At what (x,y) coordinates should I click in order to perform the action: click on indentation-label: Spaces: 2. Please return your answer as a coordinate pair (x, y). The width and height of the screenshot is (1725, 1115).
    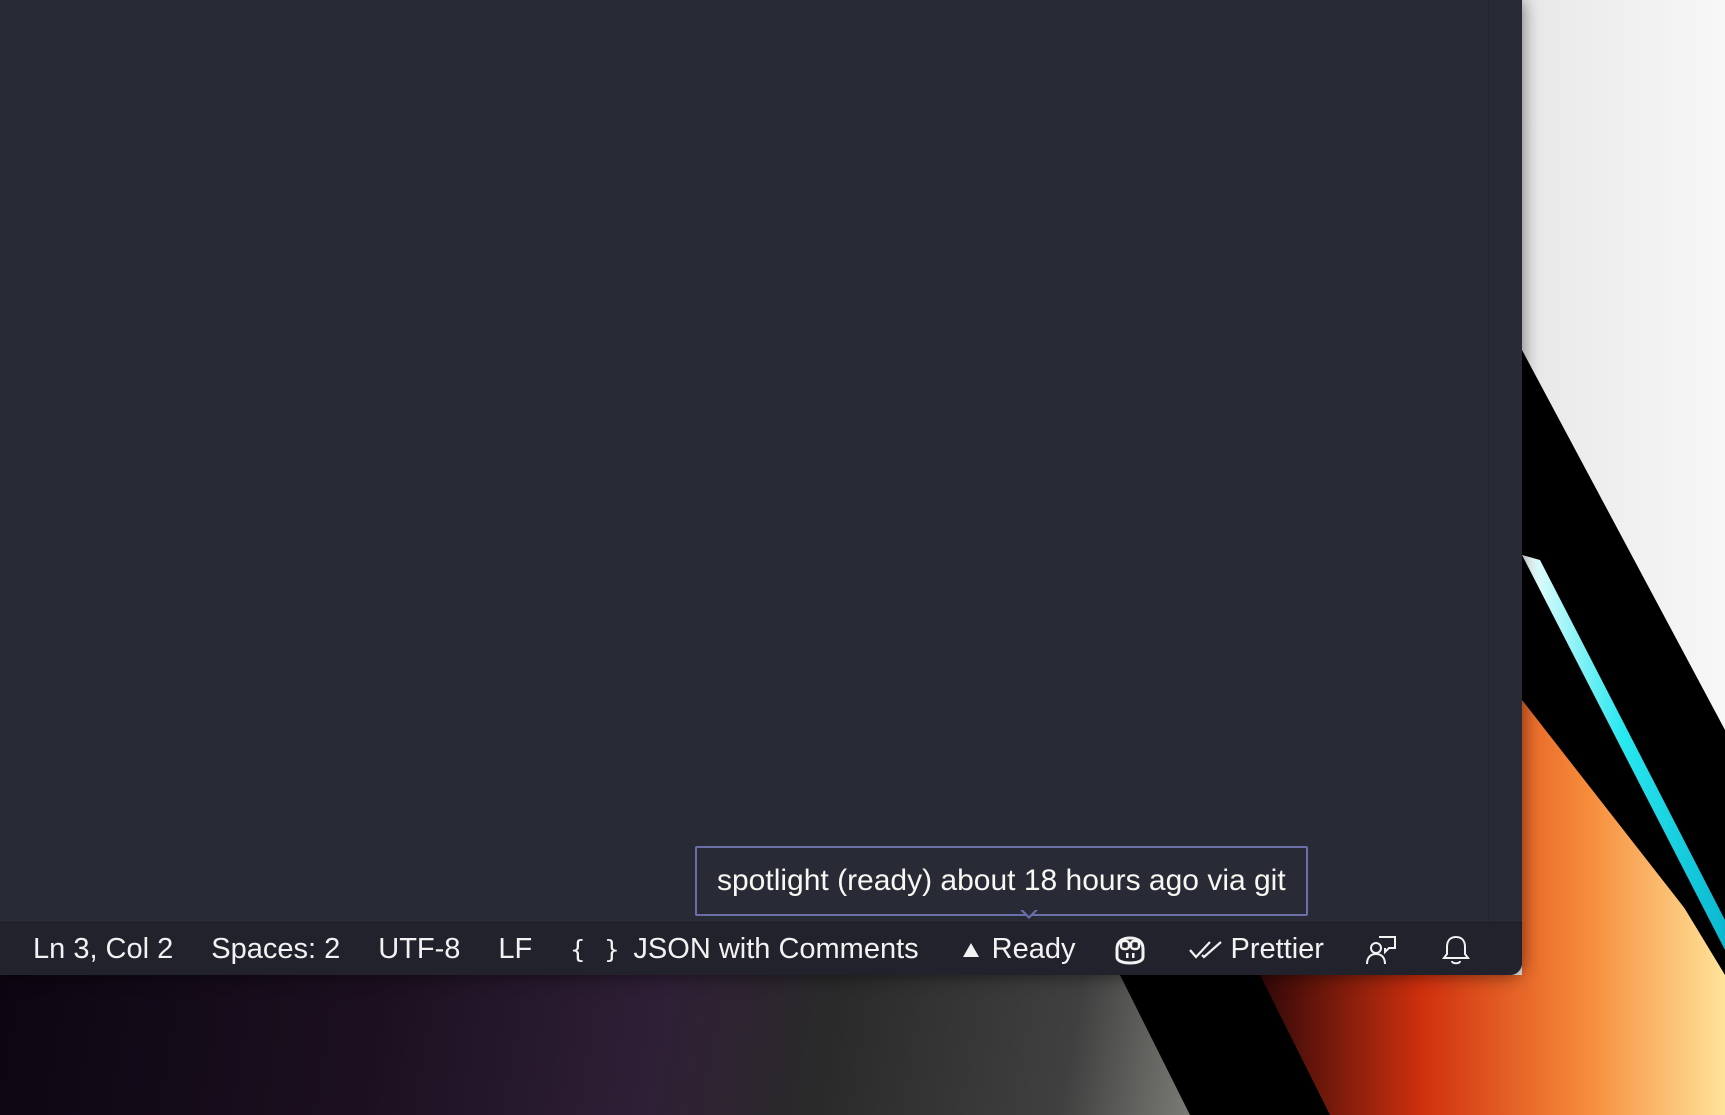
    Looking at the image, I should click on (276, 949).